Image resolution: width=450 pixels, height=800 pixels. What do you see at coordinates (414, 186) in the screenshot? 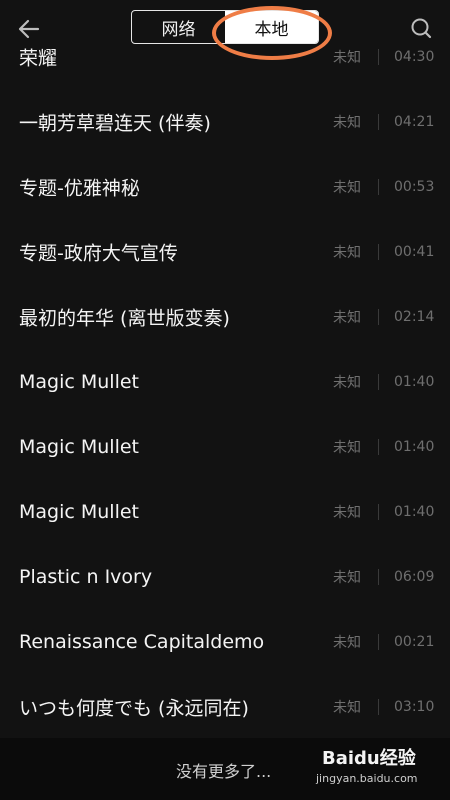
I see `track-duration: 00:53` at bounding box center [414, 186].